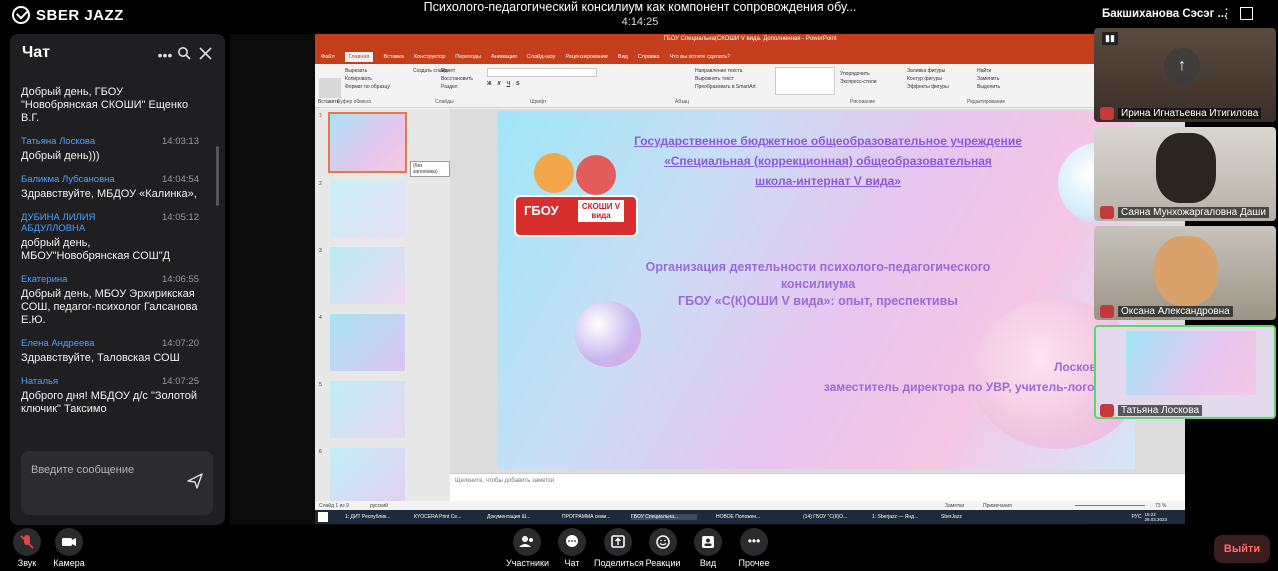 The width and height of the screenshot is (1278, 571). What do you see at coordinates (382, 305) in the screenshot?
I see `slide-thumbnail-pane: 1 (без заголовка) 2 3 4 5 6` at bounding box center [382, 305].